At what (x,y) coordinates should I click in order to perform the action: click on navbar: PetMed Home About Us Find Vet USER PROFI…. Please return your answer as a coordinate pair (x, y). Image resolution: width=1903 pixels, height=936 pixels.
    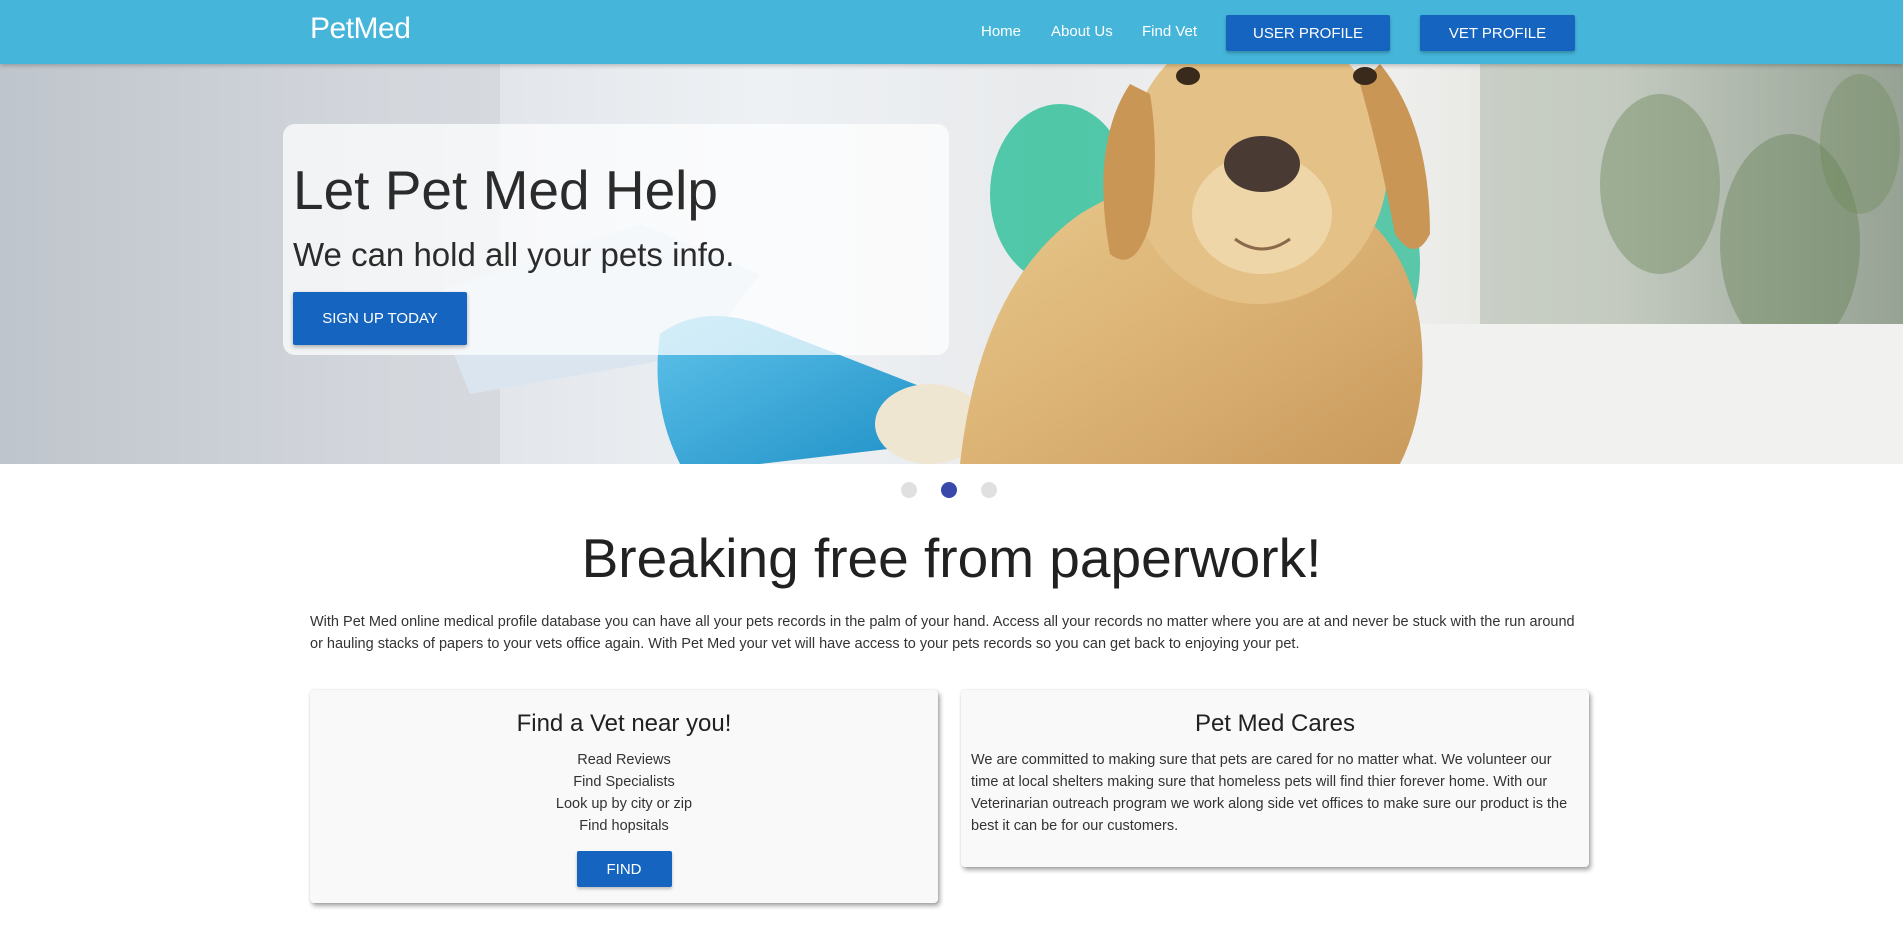
    Looking at the image, I should click on (951, 32).